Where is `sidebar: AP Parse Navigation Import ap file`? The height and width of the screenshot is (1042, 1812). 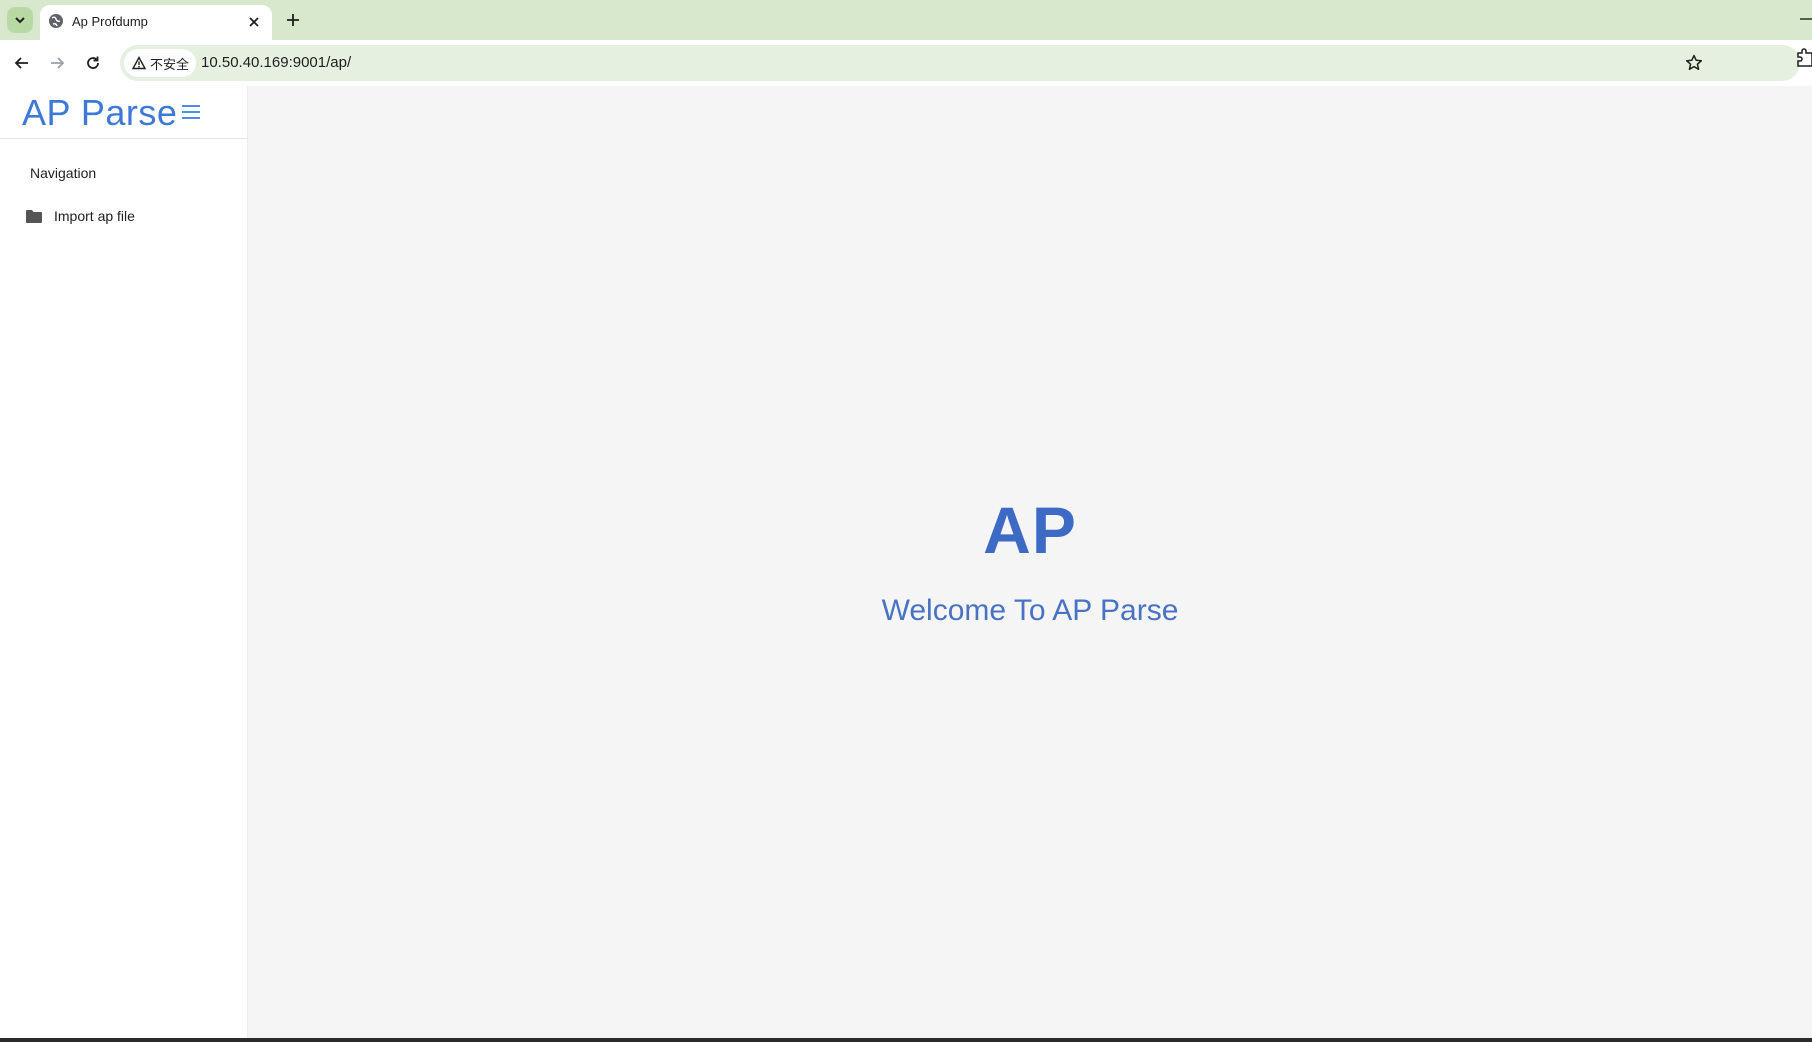 sidebar: AP Parse Navigation Import ap file is located at coordinates (124, 562).